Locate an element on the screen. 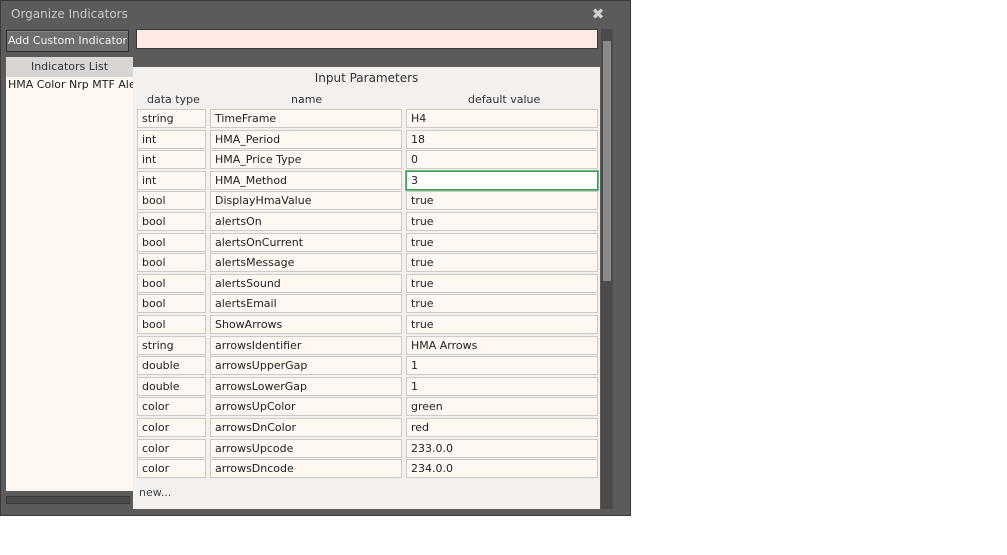 The image size is (1007, 555). param-value-field: HMA Arrows is located at coordinates (502, 345).